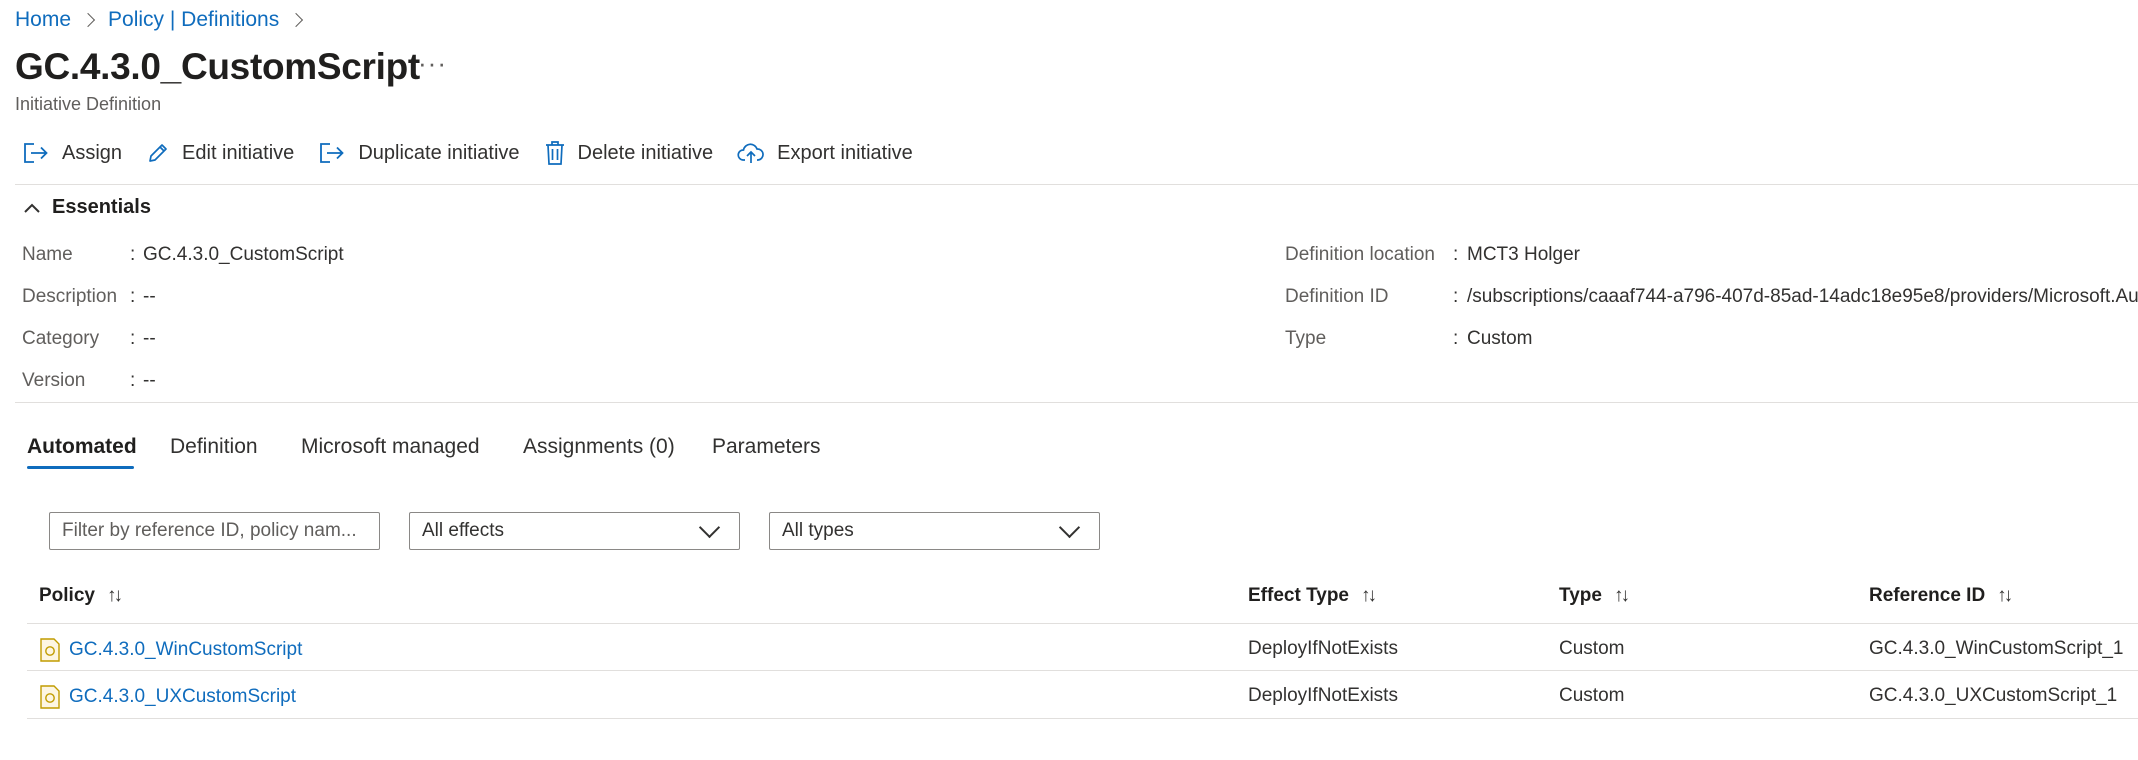  Describe the element at coordinates (390, 447) in the screenshot. I see `tab-microsoft-managed: Microsoft managed` at that location.